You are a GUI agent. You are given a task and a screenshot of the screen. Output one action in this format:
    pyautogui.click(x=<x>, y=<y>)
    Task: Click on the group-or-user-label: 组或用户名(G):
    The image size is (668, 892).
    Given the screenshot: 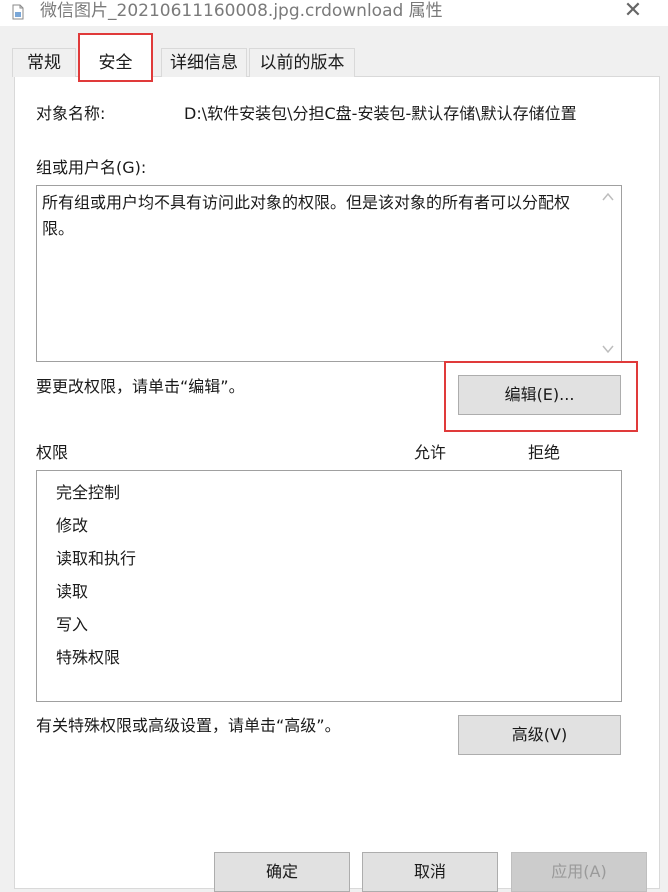 What is the action you would take?
    pyautogui.click(x=91, y=167)
    